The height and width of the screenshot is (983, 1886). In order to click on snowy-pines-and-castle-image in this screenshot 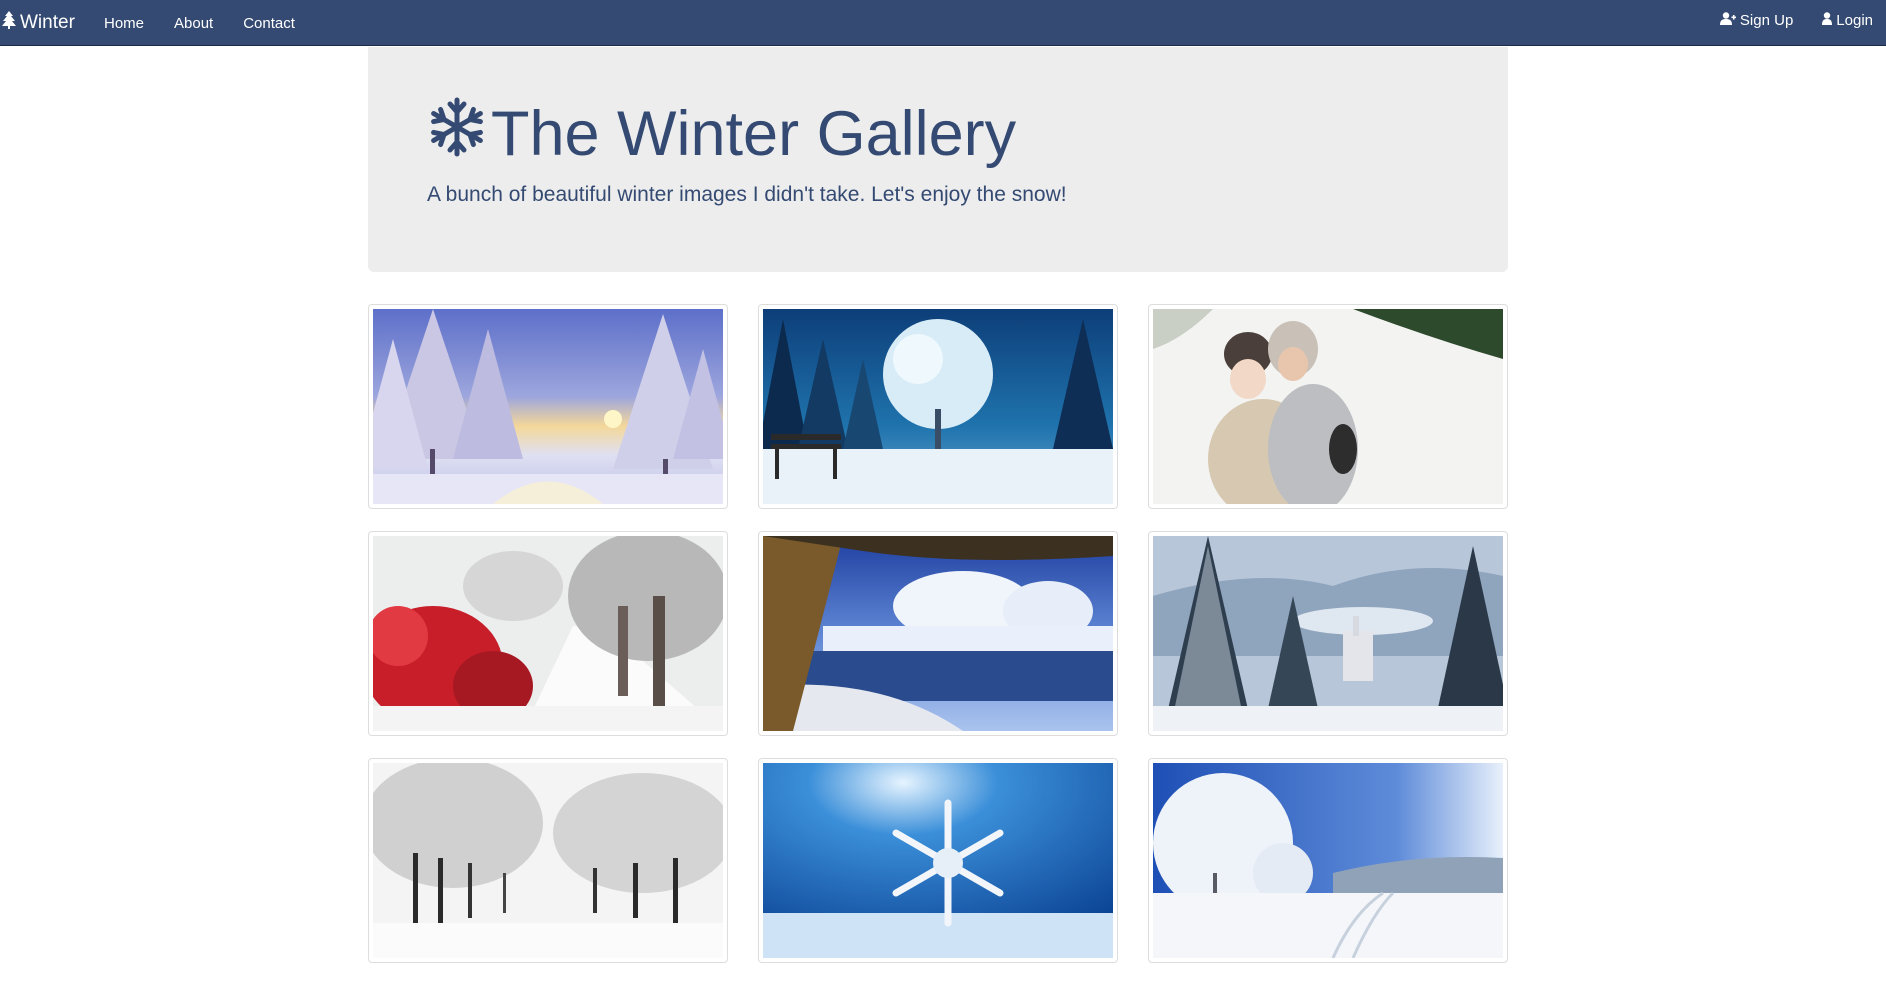, I will do `click(1328, 633)`.